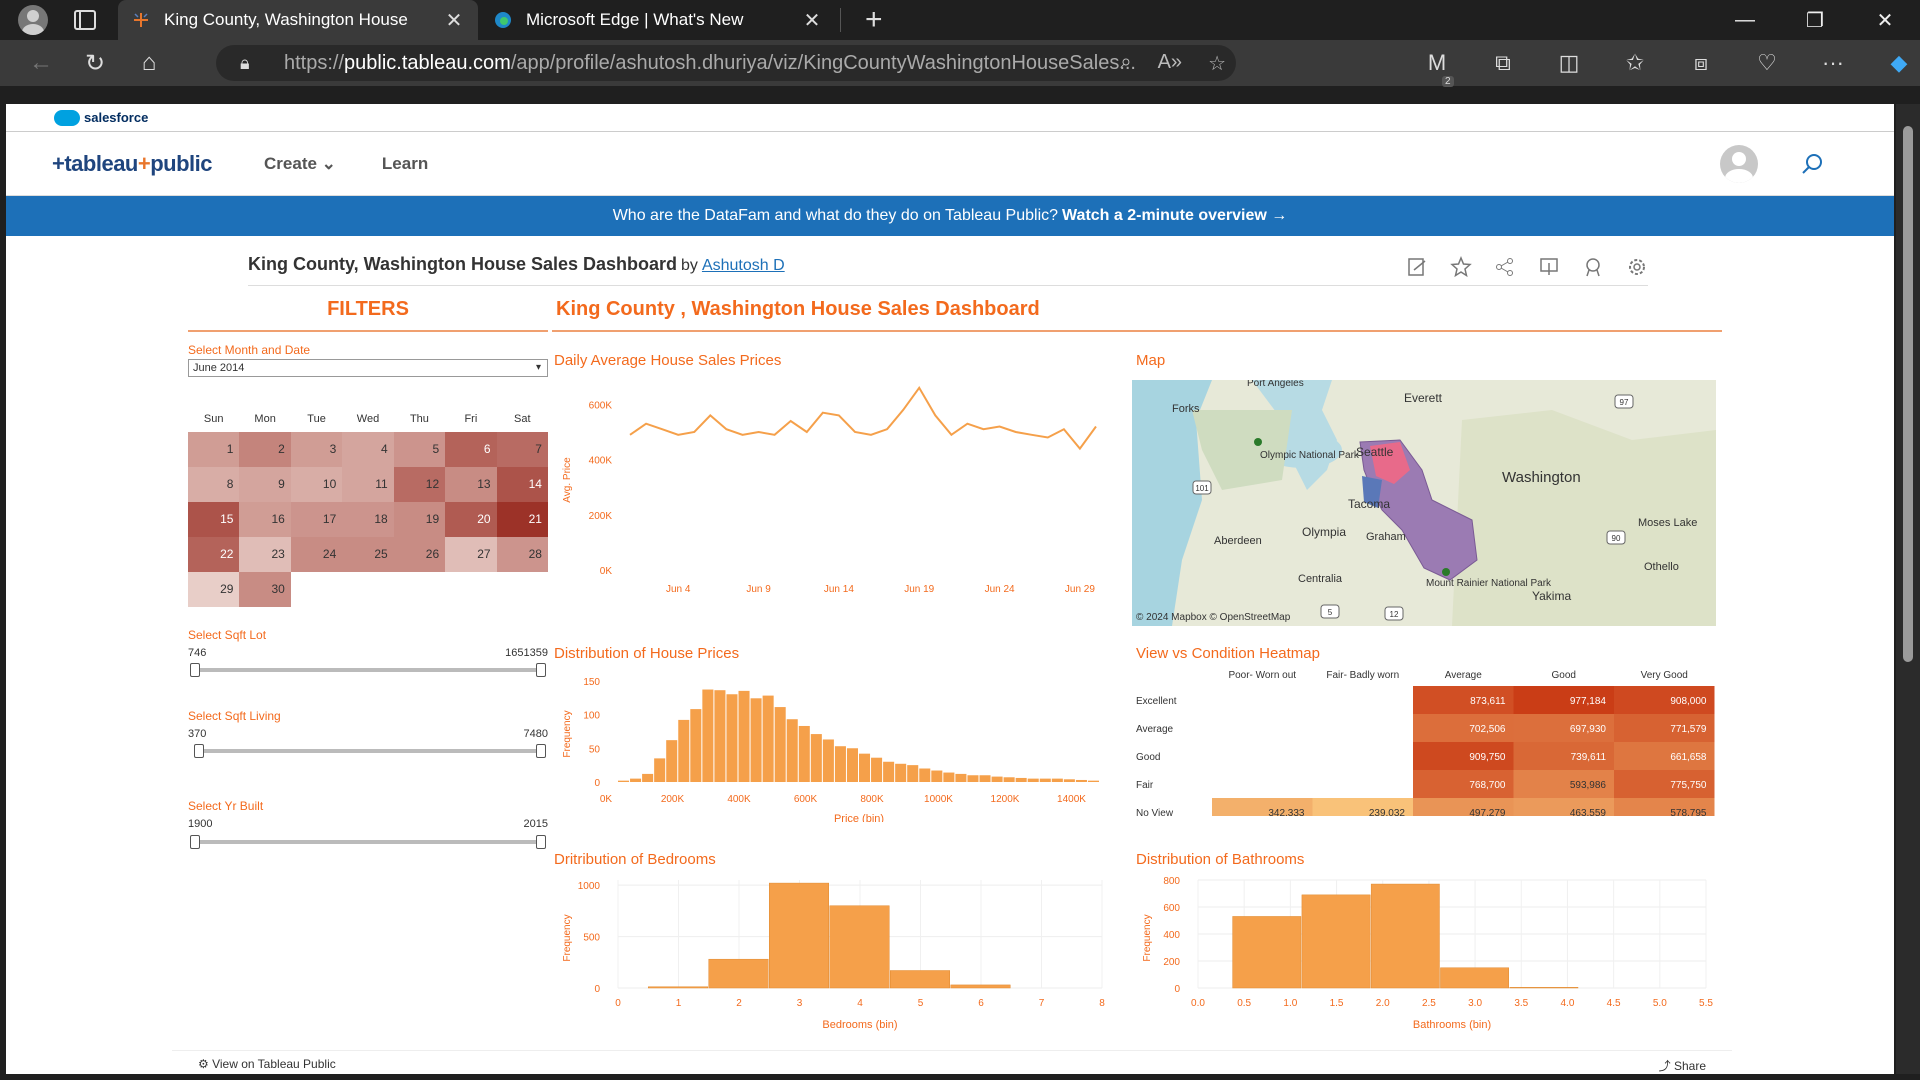  I want to click on calendar-day: 18, so click(368, 519).